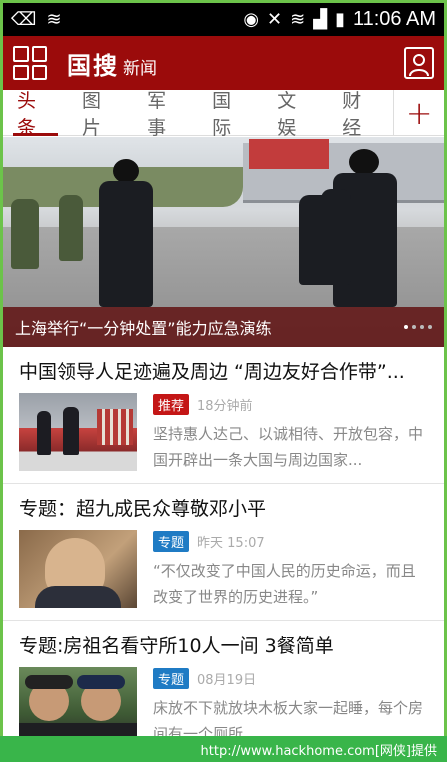 The width and height of the screenshot is (447, 762). Describe the element at coordinates (251, 19) in the screenshot. I see `eye-icon: ◉` at that location.